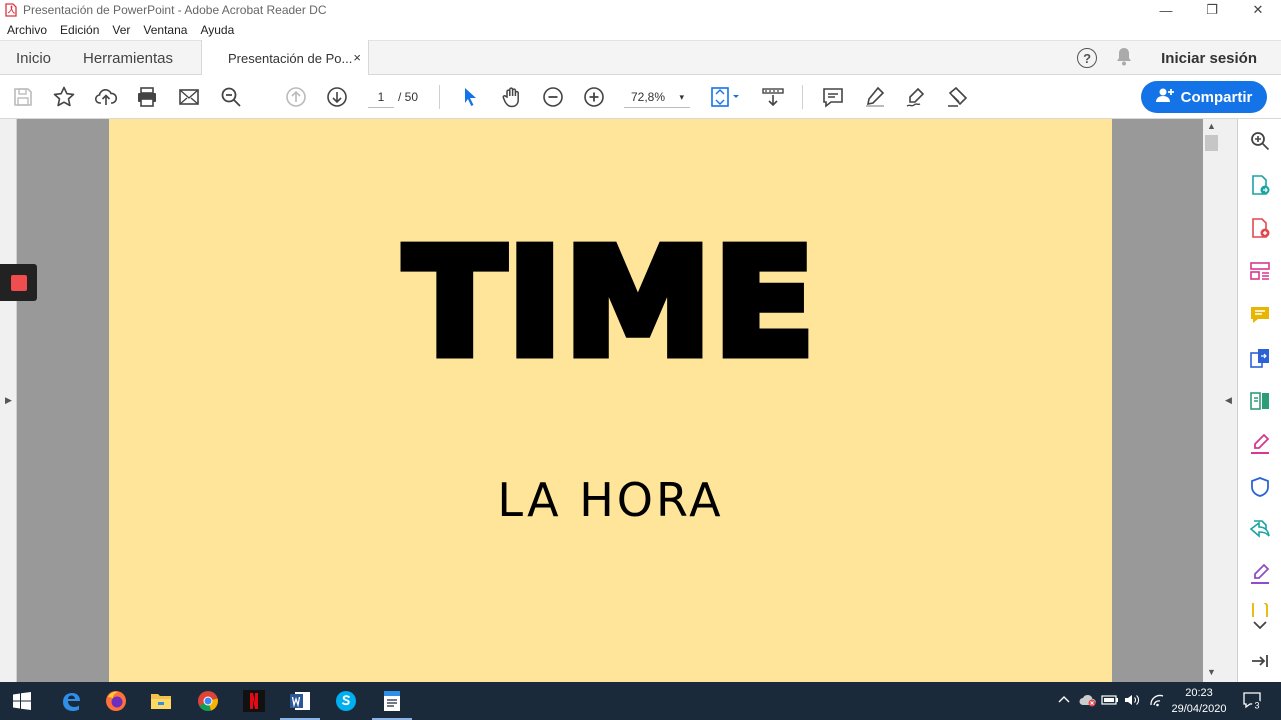 The height and width of the screenshot is (720, 1281). I want to click on zoom-search-tool-icon, so click(1260, 141).